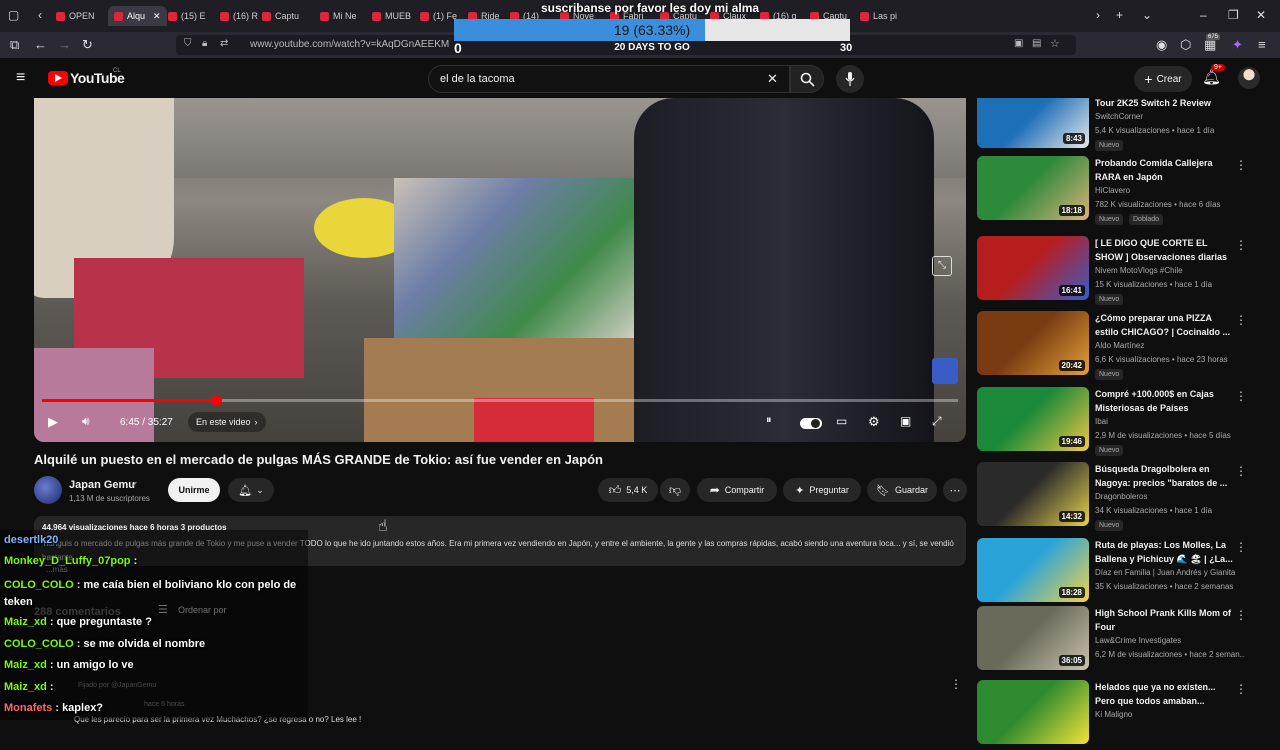  What do you see at coordinates (1101, 421) in the screenshot?
I see `recommended-video-channel: Ibai` at bounding box center [1101, 421].